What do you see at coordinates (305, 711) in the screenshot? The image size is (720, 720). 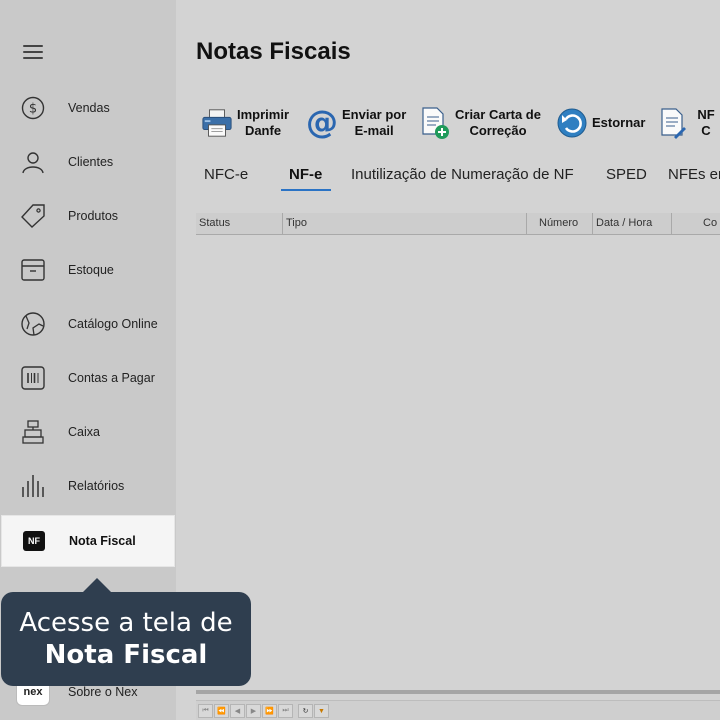 I see `refresh-icon: ↻` at bounding box center [305, 711].